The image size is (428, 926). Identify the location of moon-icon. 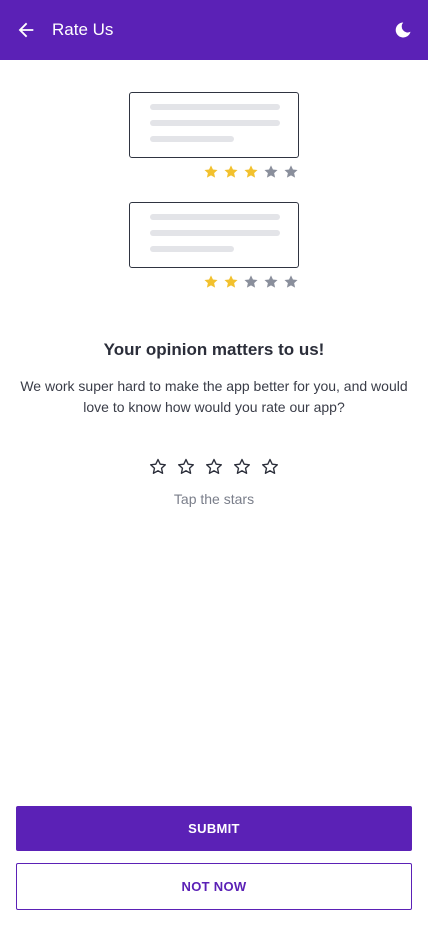
(403, 30).